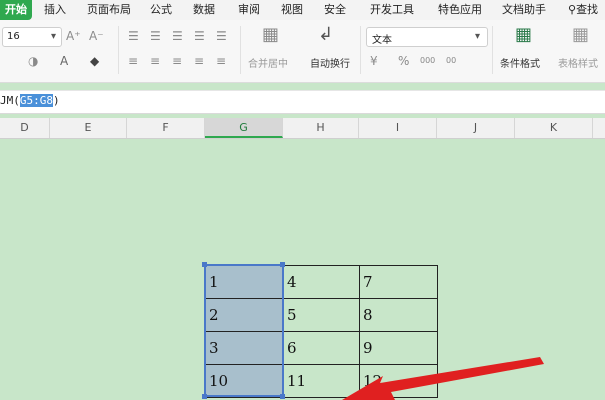 Image resolution: width=605 pixels, height=400 pixels. What do you see at coordinates (443, 378) in the screenshot?
I see `annotation-arrow-icon` at bounding box center [443, 378].